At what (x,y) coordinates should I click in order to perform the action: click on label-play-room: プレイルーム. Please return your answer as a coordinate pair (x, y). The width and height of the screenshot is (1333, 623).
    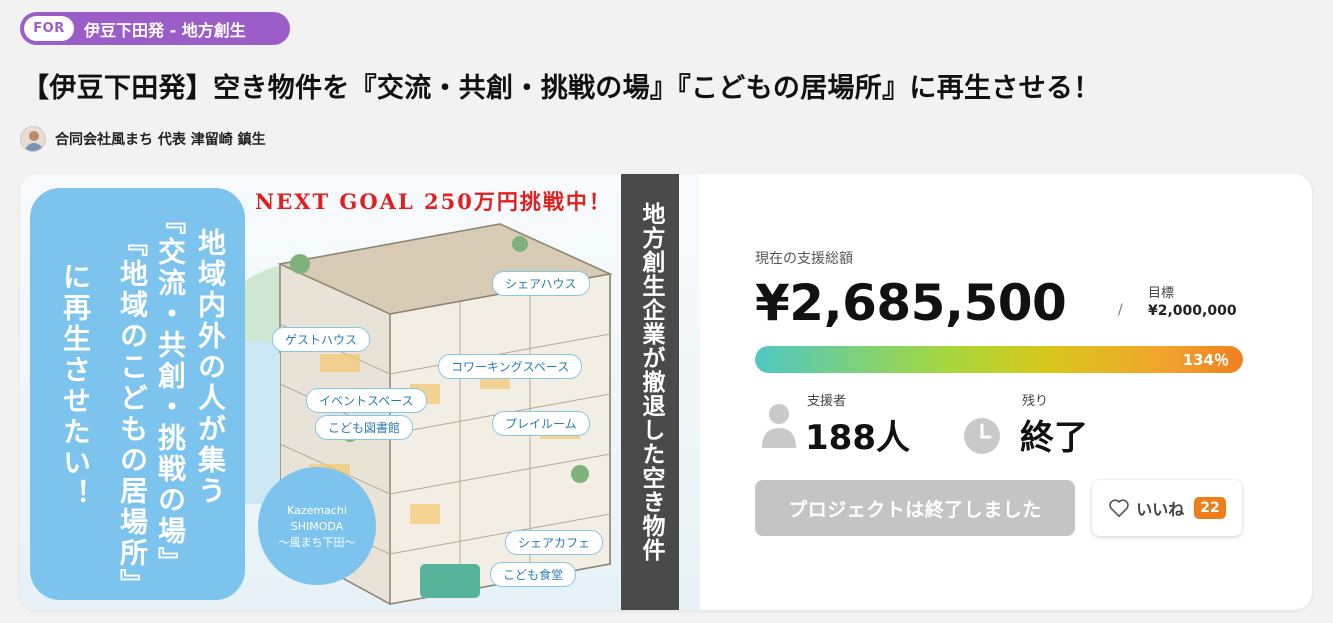
    Looking at the image, I should click on (541, 423).